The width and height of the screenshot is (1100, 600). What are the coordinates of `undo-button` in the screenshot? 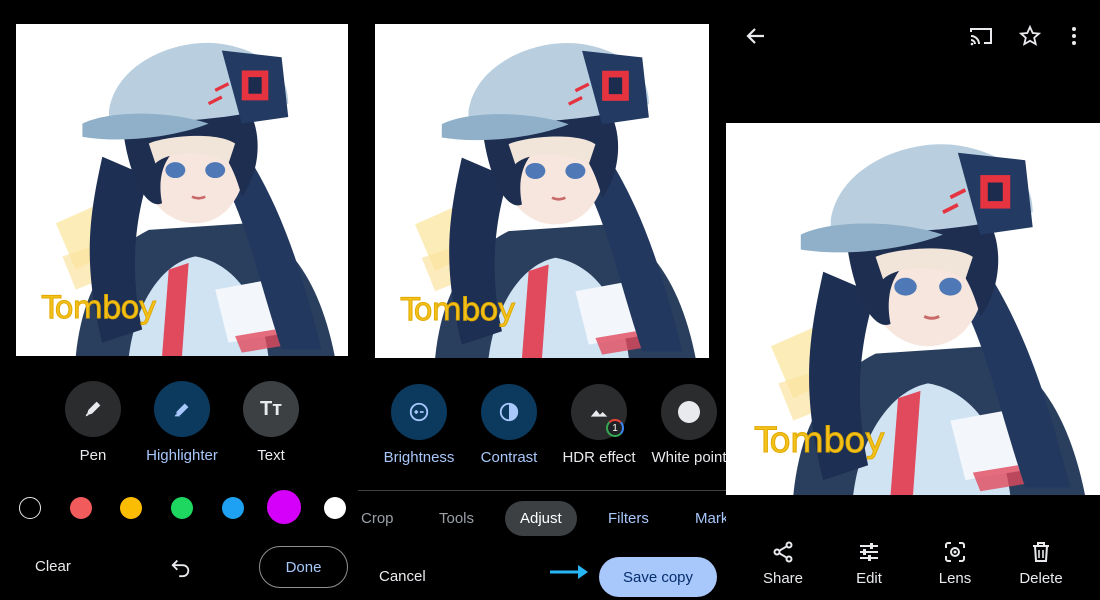 It's located at (181, 569).